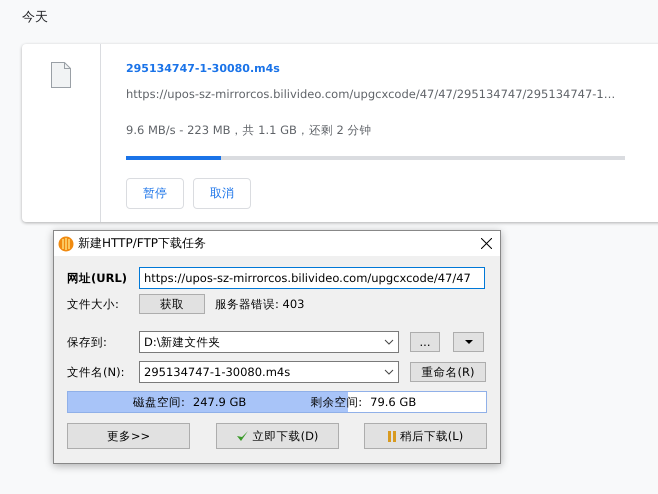 The height and width of the screenshot is (494, 658). I want to click on rename-button: 重命名(R), so click(448, 372).